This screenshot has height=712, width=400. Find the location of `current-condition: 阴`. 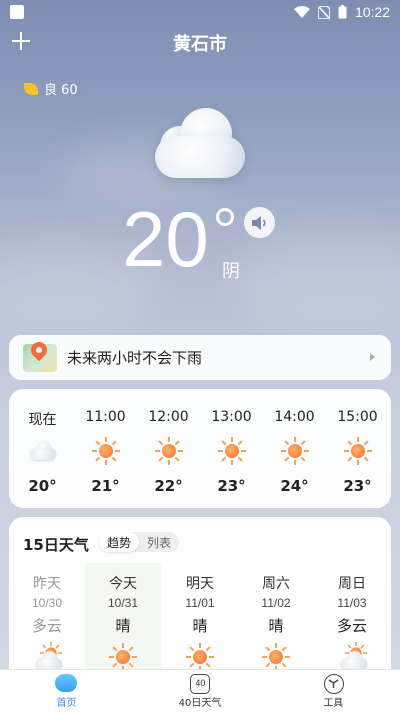

current-condition: 阴 is located at coordinates (231, 271).